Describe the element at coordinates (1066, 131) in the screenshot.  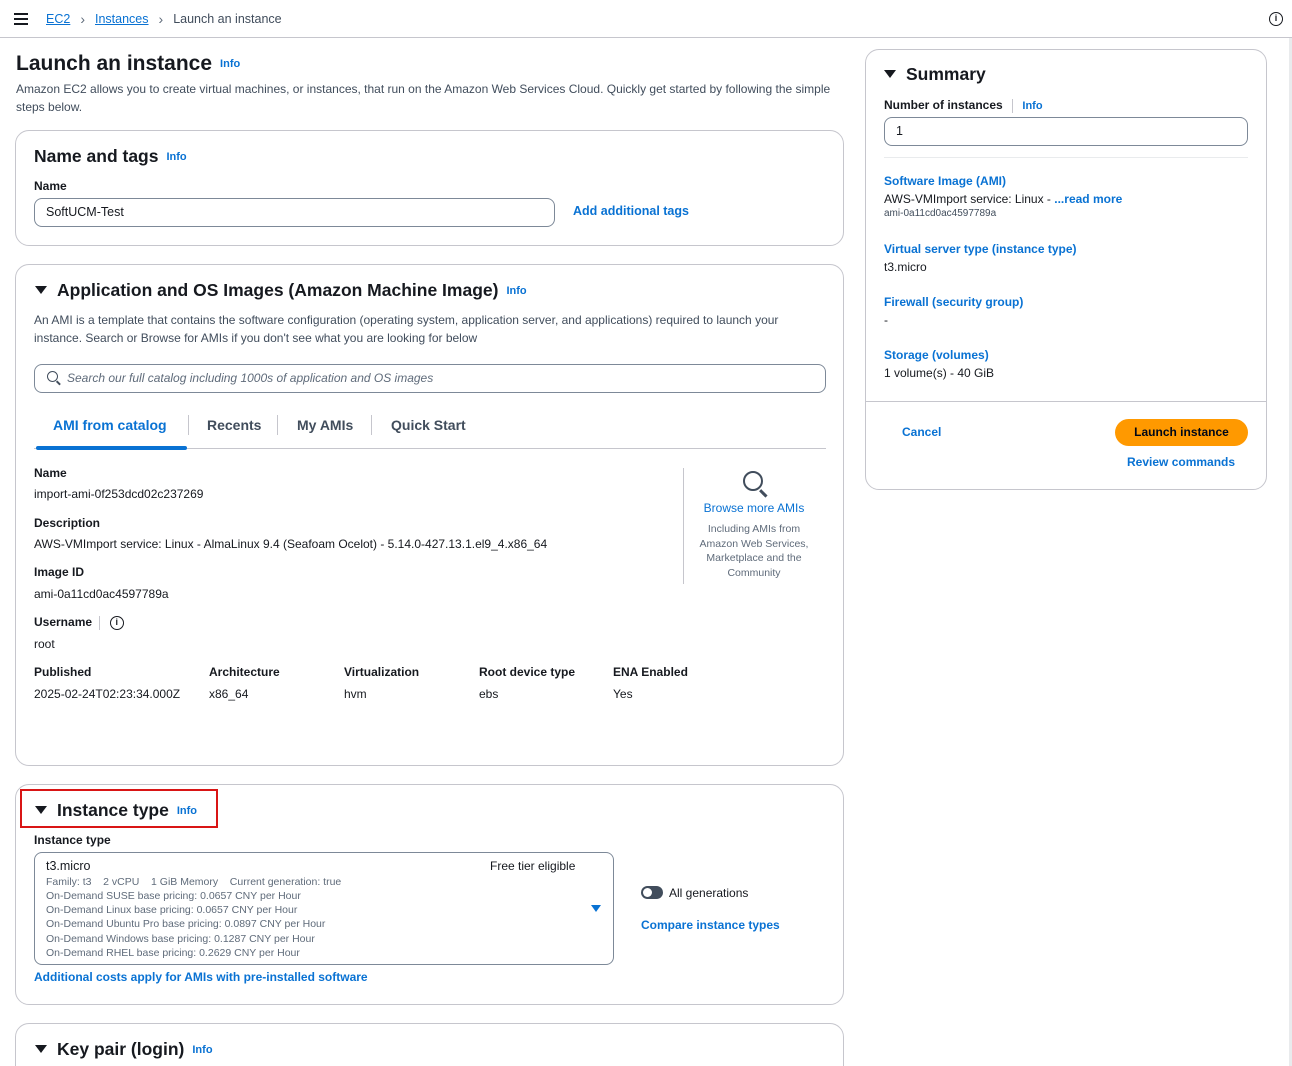
I see `number-of-instances-input: 1` at that location.